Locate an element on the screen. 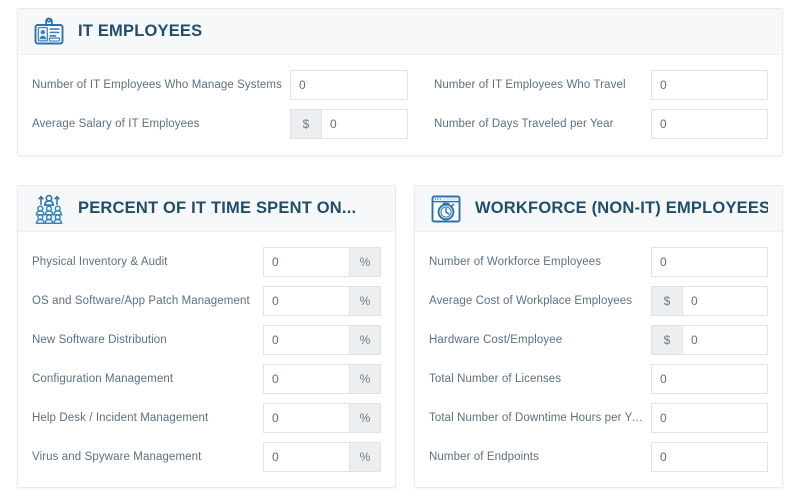  field-label: Number of Endpoints is located at coordinates (484, 456).